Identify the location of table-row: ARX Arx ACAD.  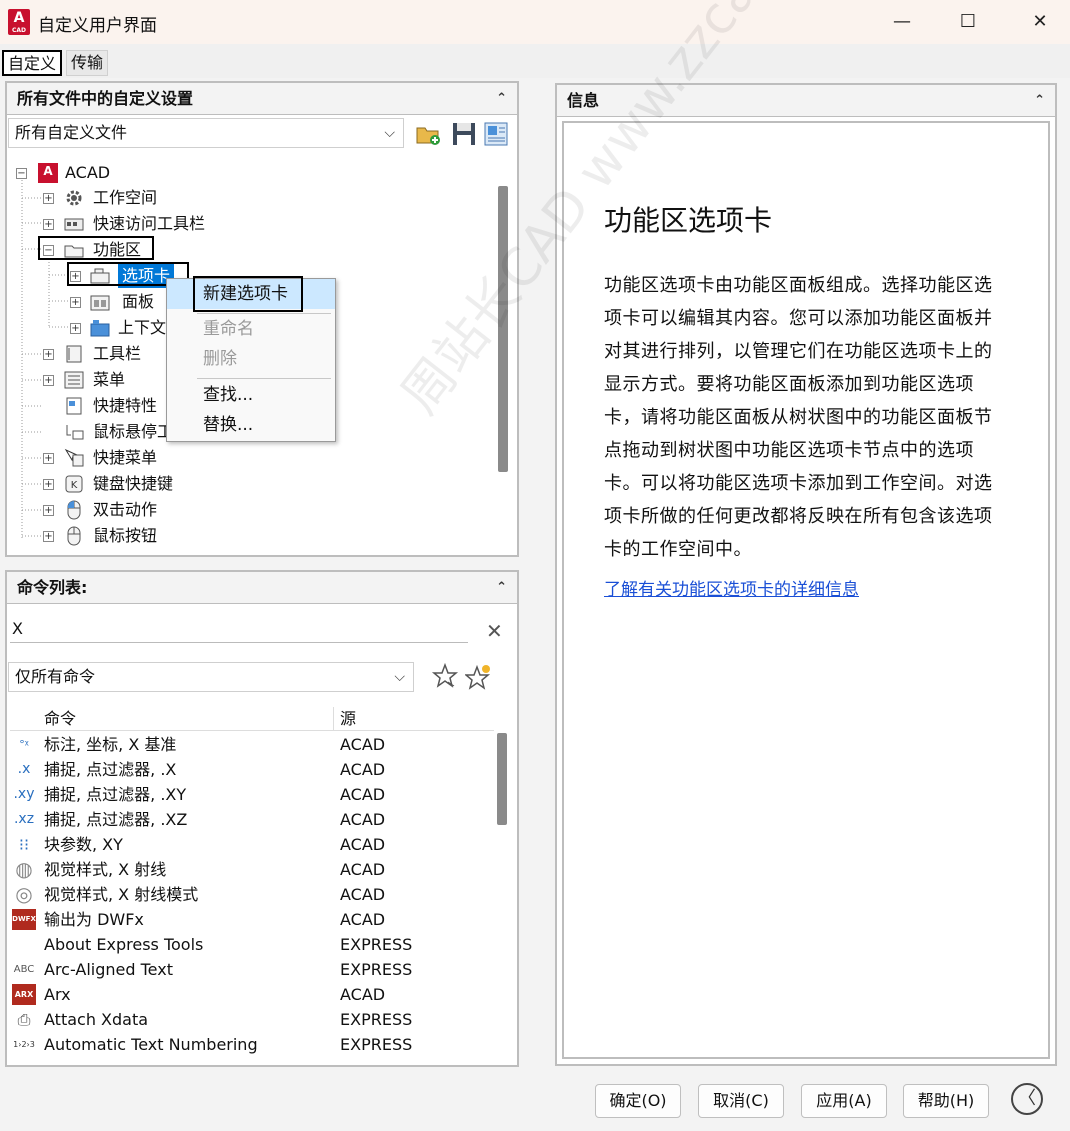
(252, 994).